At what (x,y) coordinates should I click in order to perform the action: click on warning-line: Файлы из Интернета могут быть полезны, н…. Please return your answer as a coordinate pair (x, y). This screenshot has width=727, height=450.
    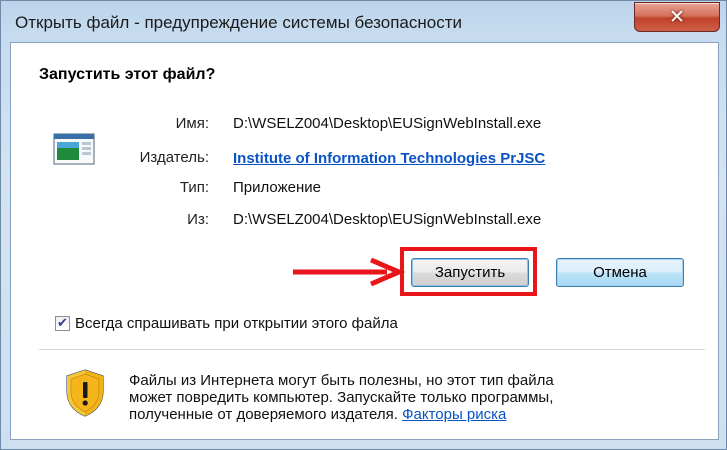
    Looking at the image, I should click on (341, 380).